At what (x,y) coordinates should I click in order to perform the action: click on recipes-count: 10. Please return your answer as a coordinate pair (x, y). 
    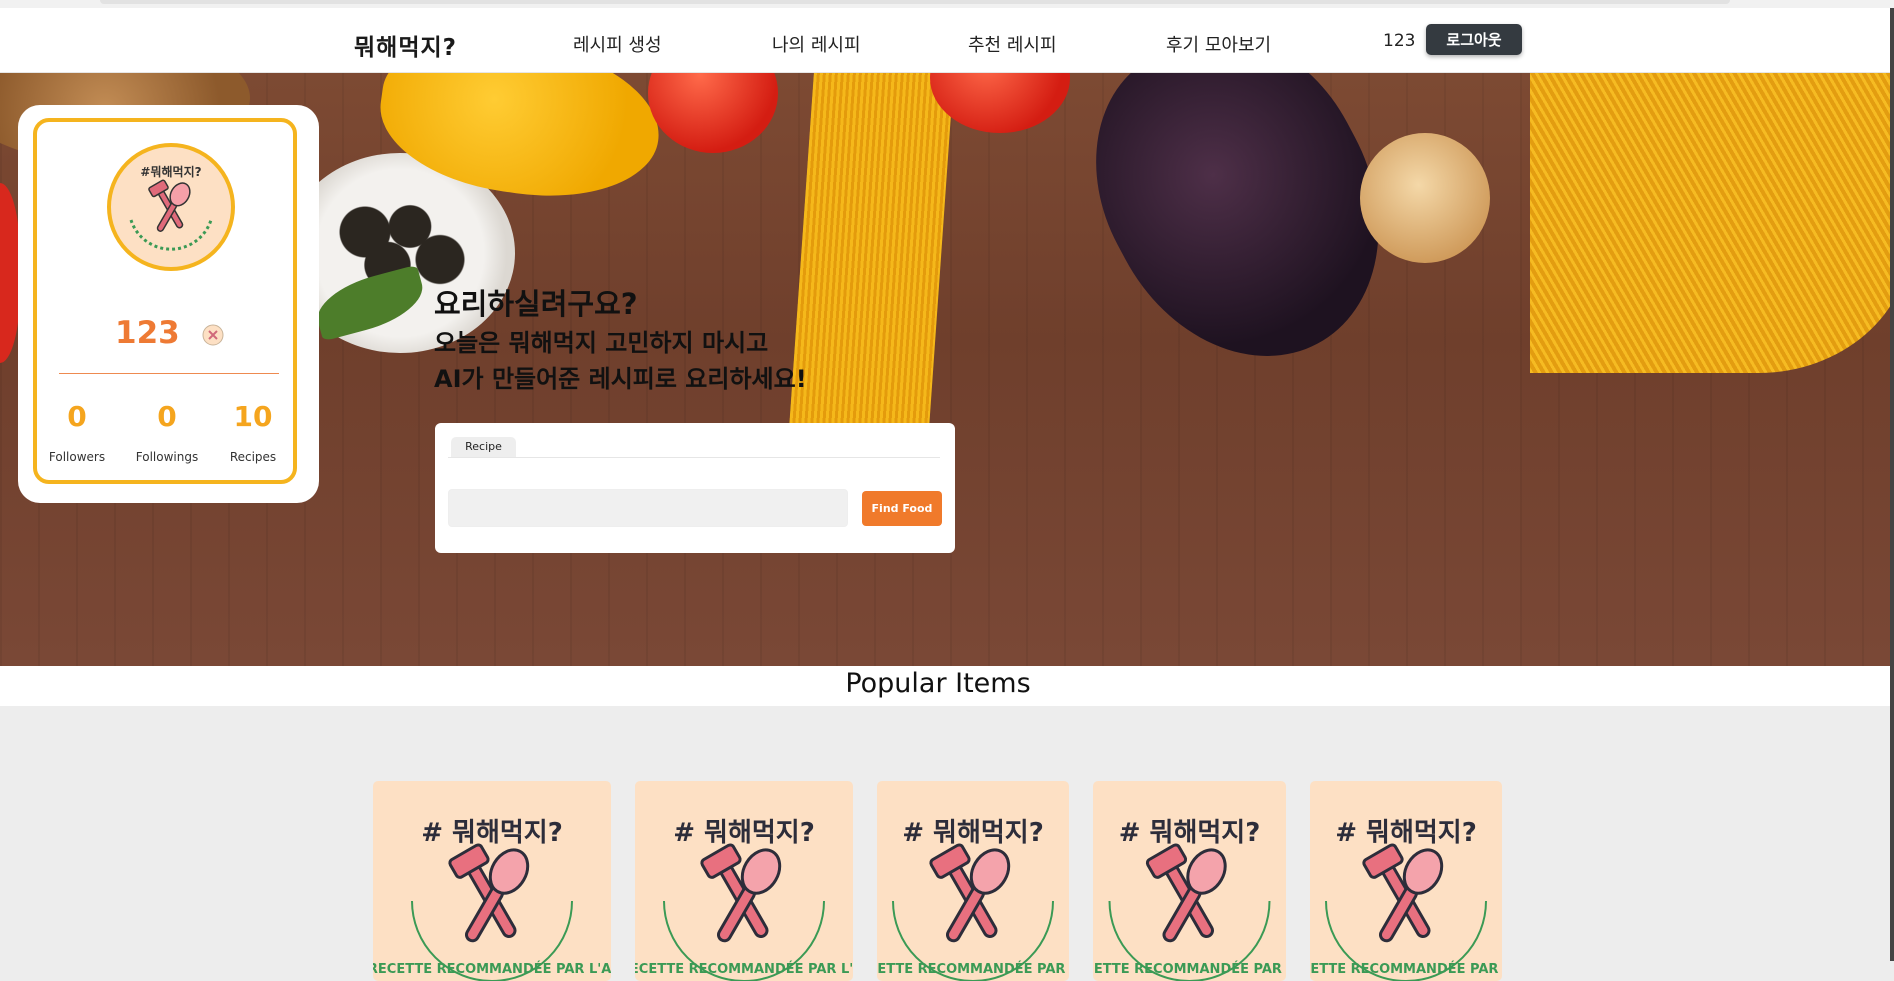
    Looking at the image, I should click on (253, 416).